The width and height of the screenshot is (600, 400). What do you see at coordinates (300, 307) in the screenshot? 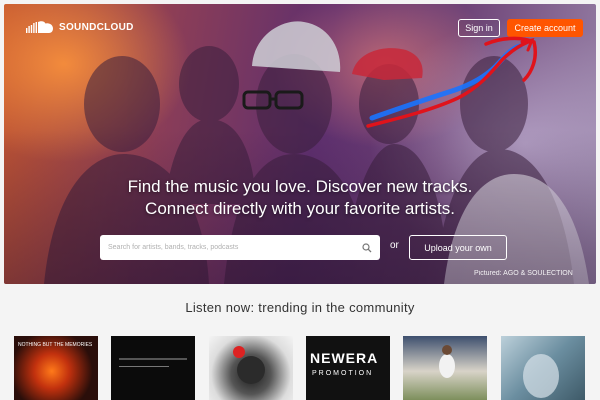
I see `trending-heading: Listen now: trending in the community` at bounding box center [300, 307].